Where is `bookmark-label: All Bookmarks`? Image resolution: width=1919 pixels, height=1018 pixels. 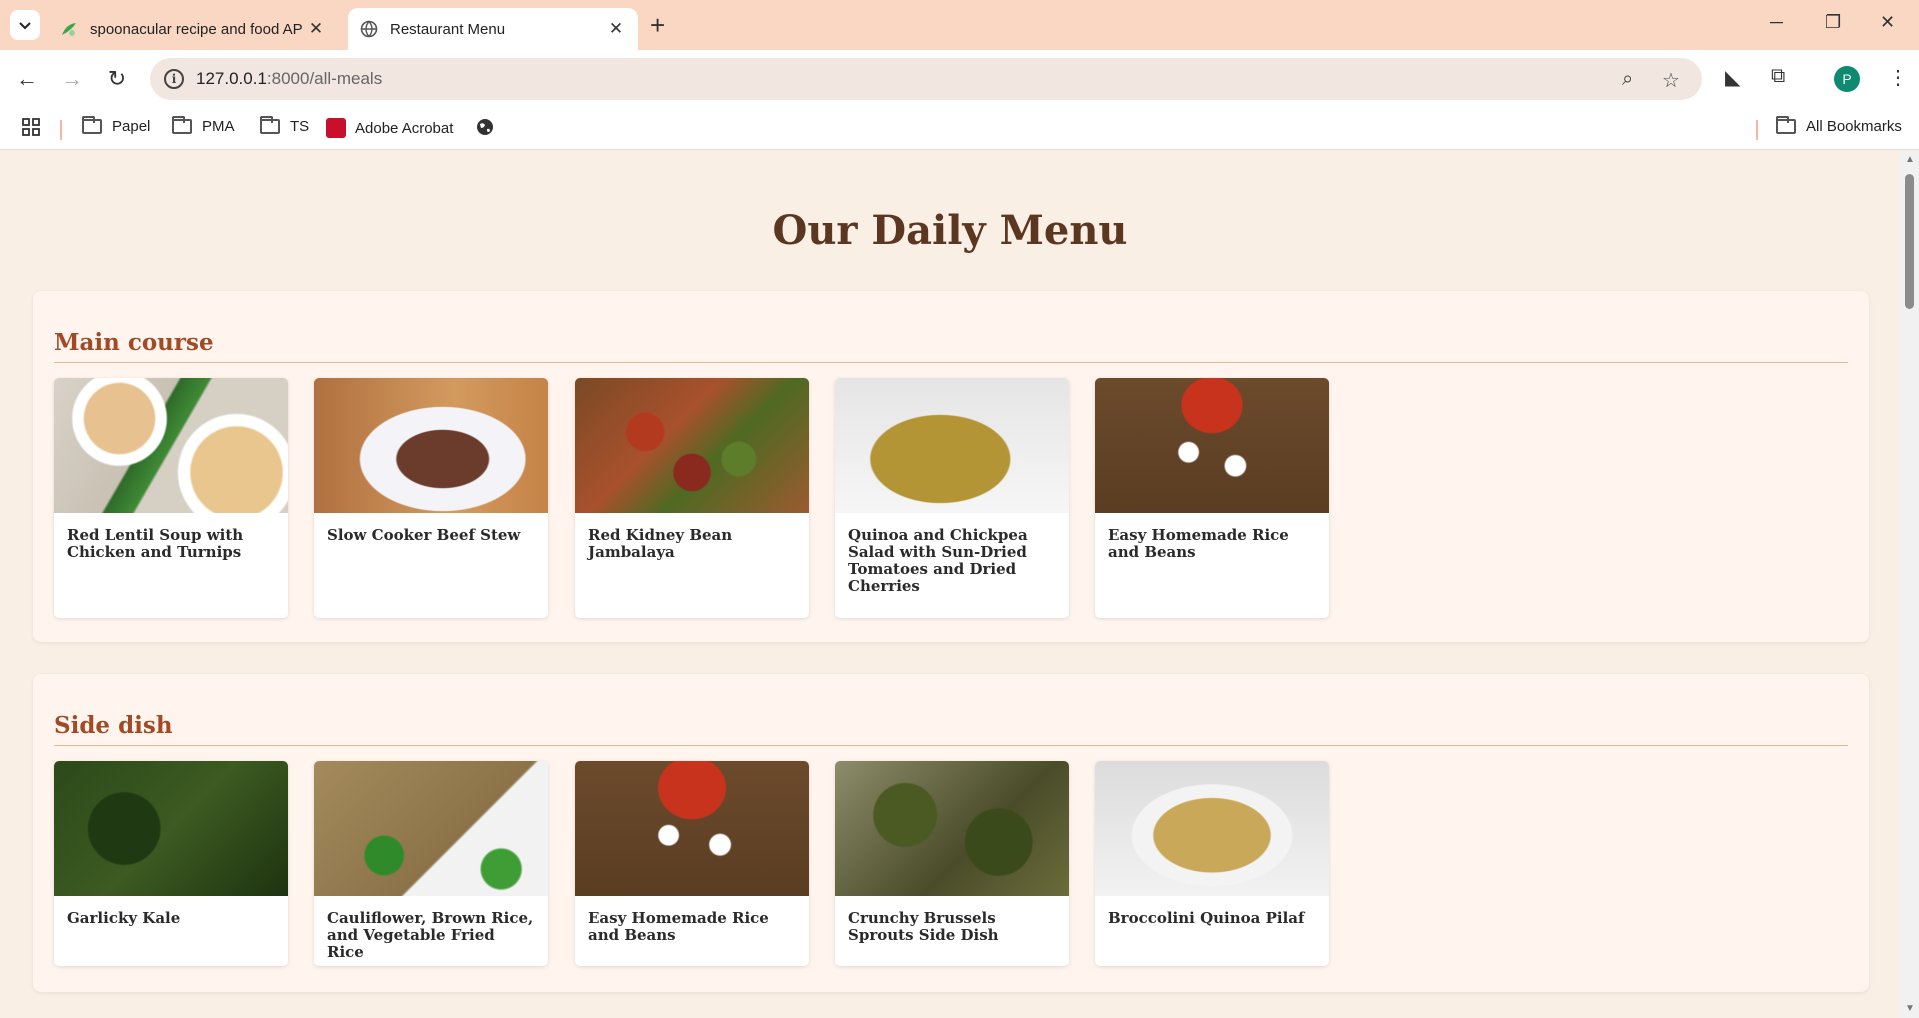
bookmark-label: All Bookmarks is located at coordinates (1854, 126).